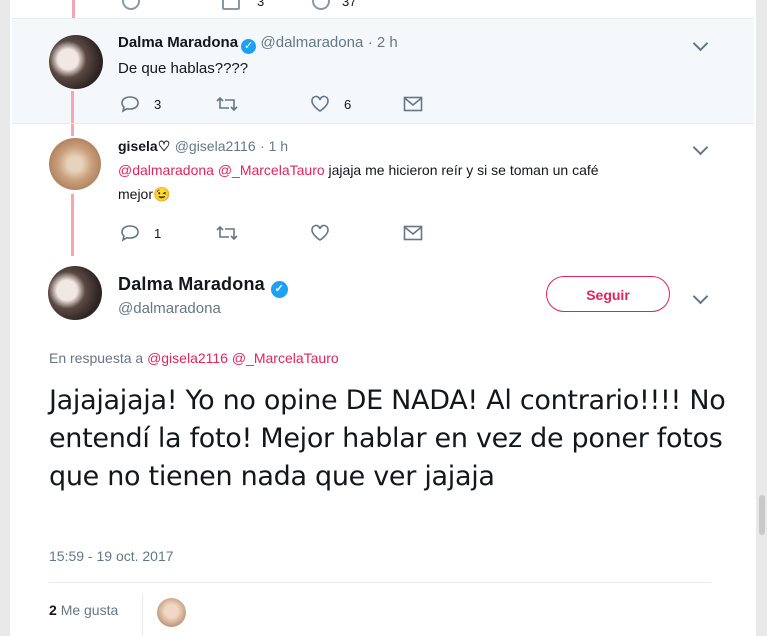 The width and height of the screenshot is (767, 636). I want to click on author-handle: @dalmaradona, so click(312, 42).